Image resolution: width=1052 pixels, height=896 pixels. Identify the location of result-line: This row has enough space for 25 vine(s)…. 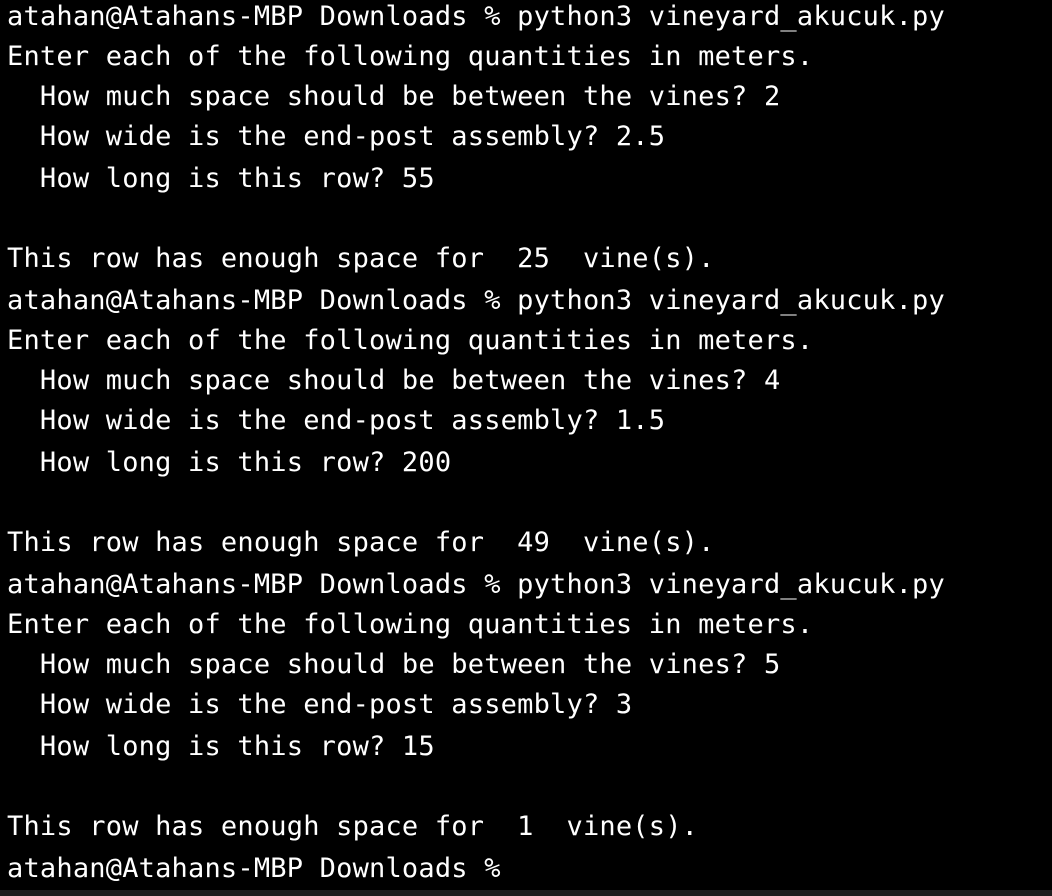
(361, 258).